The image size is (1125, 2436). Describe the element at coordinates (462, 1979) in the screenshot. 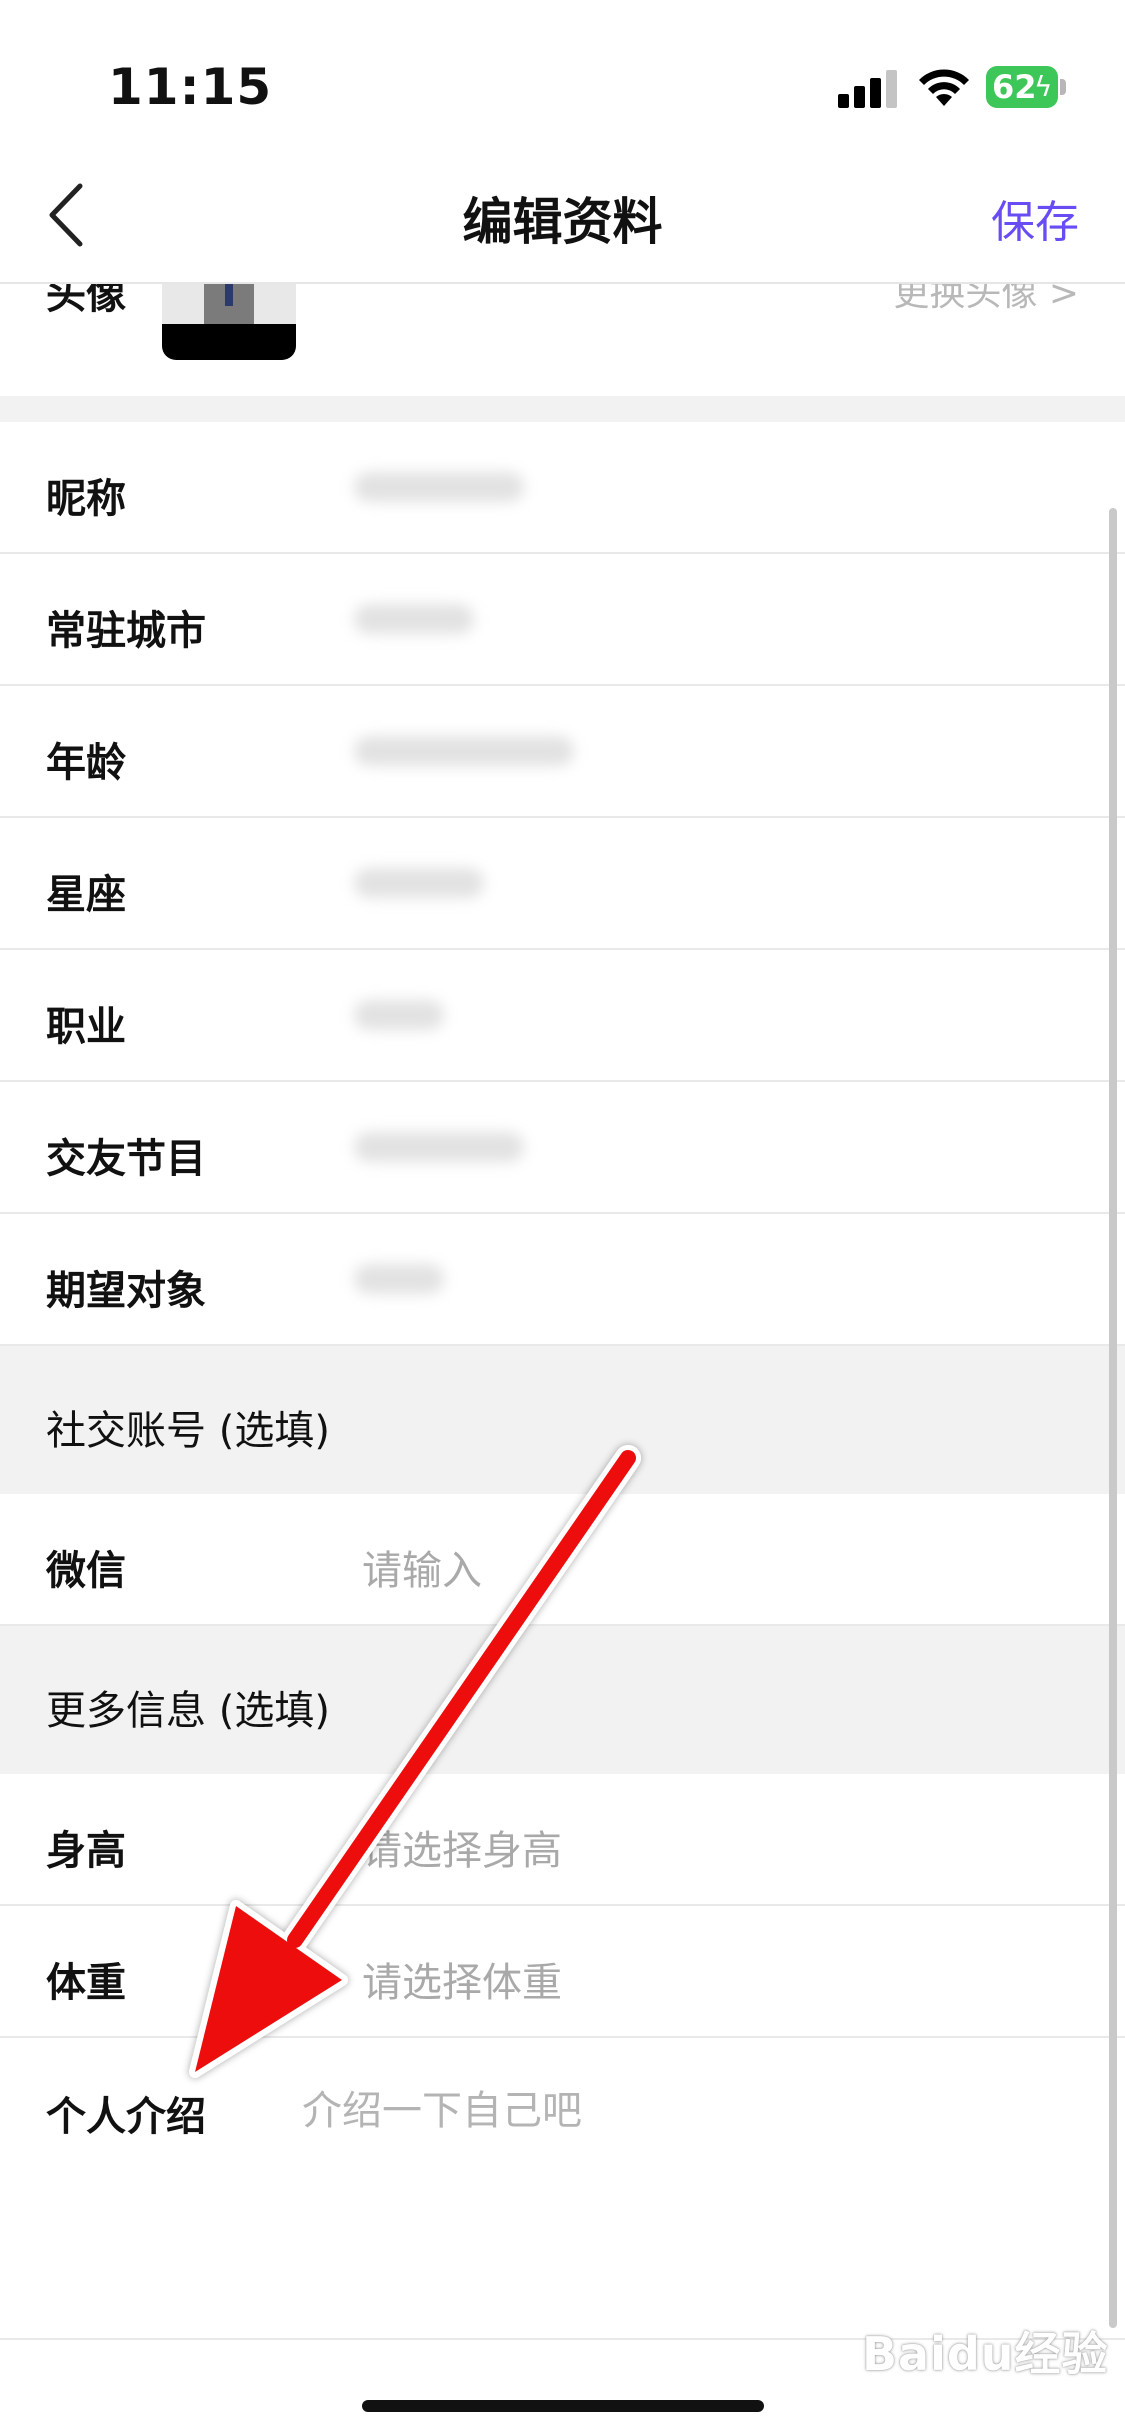

I see `weight-picker: 请选择体重` at that location.